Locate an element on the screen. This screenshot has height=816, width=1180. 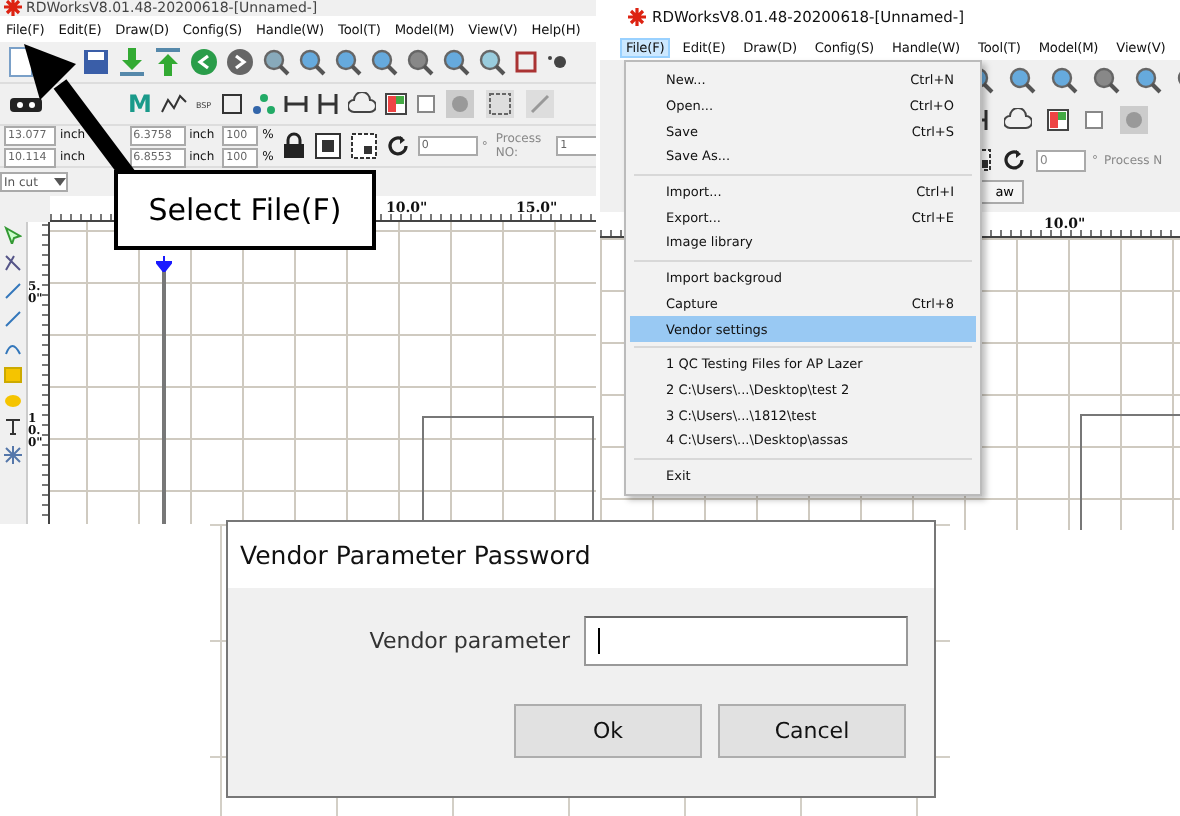
dialog-button: Cancel is located at coordinates (812, 731).